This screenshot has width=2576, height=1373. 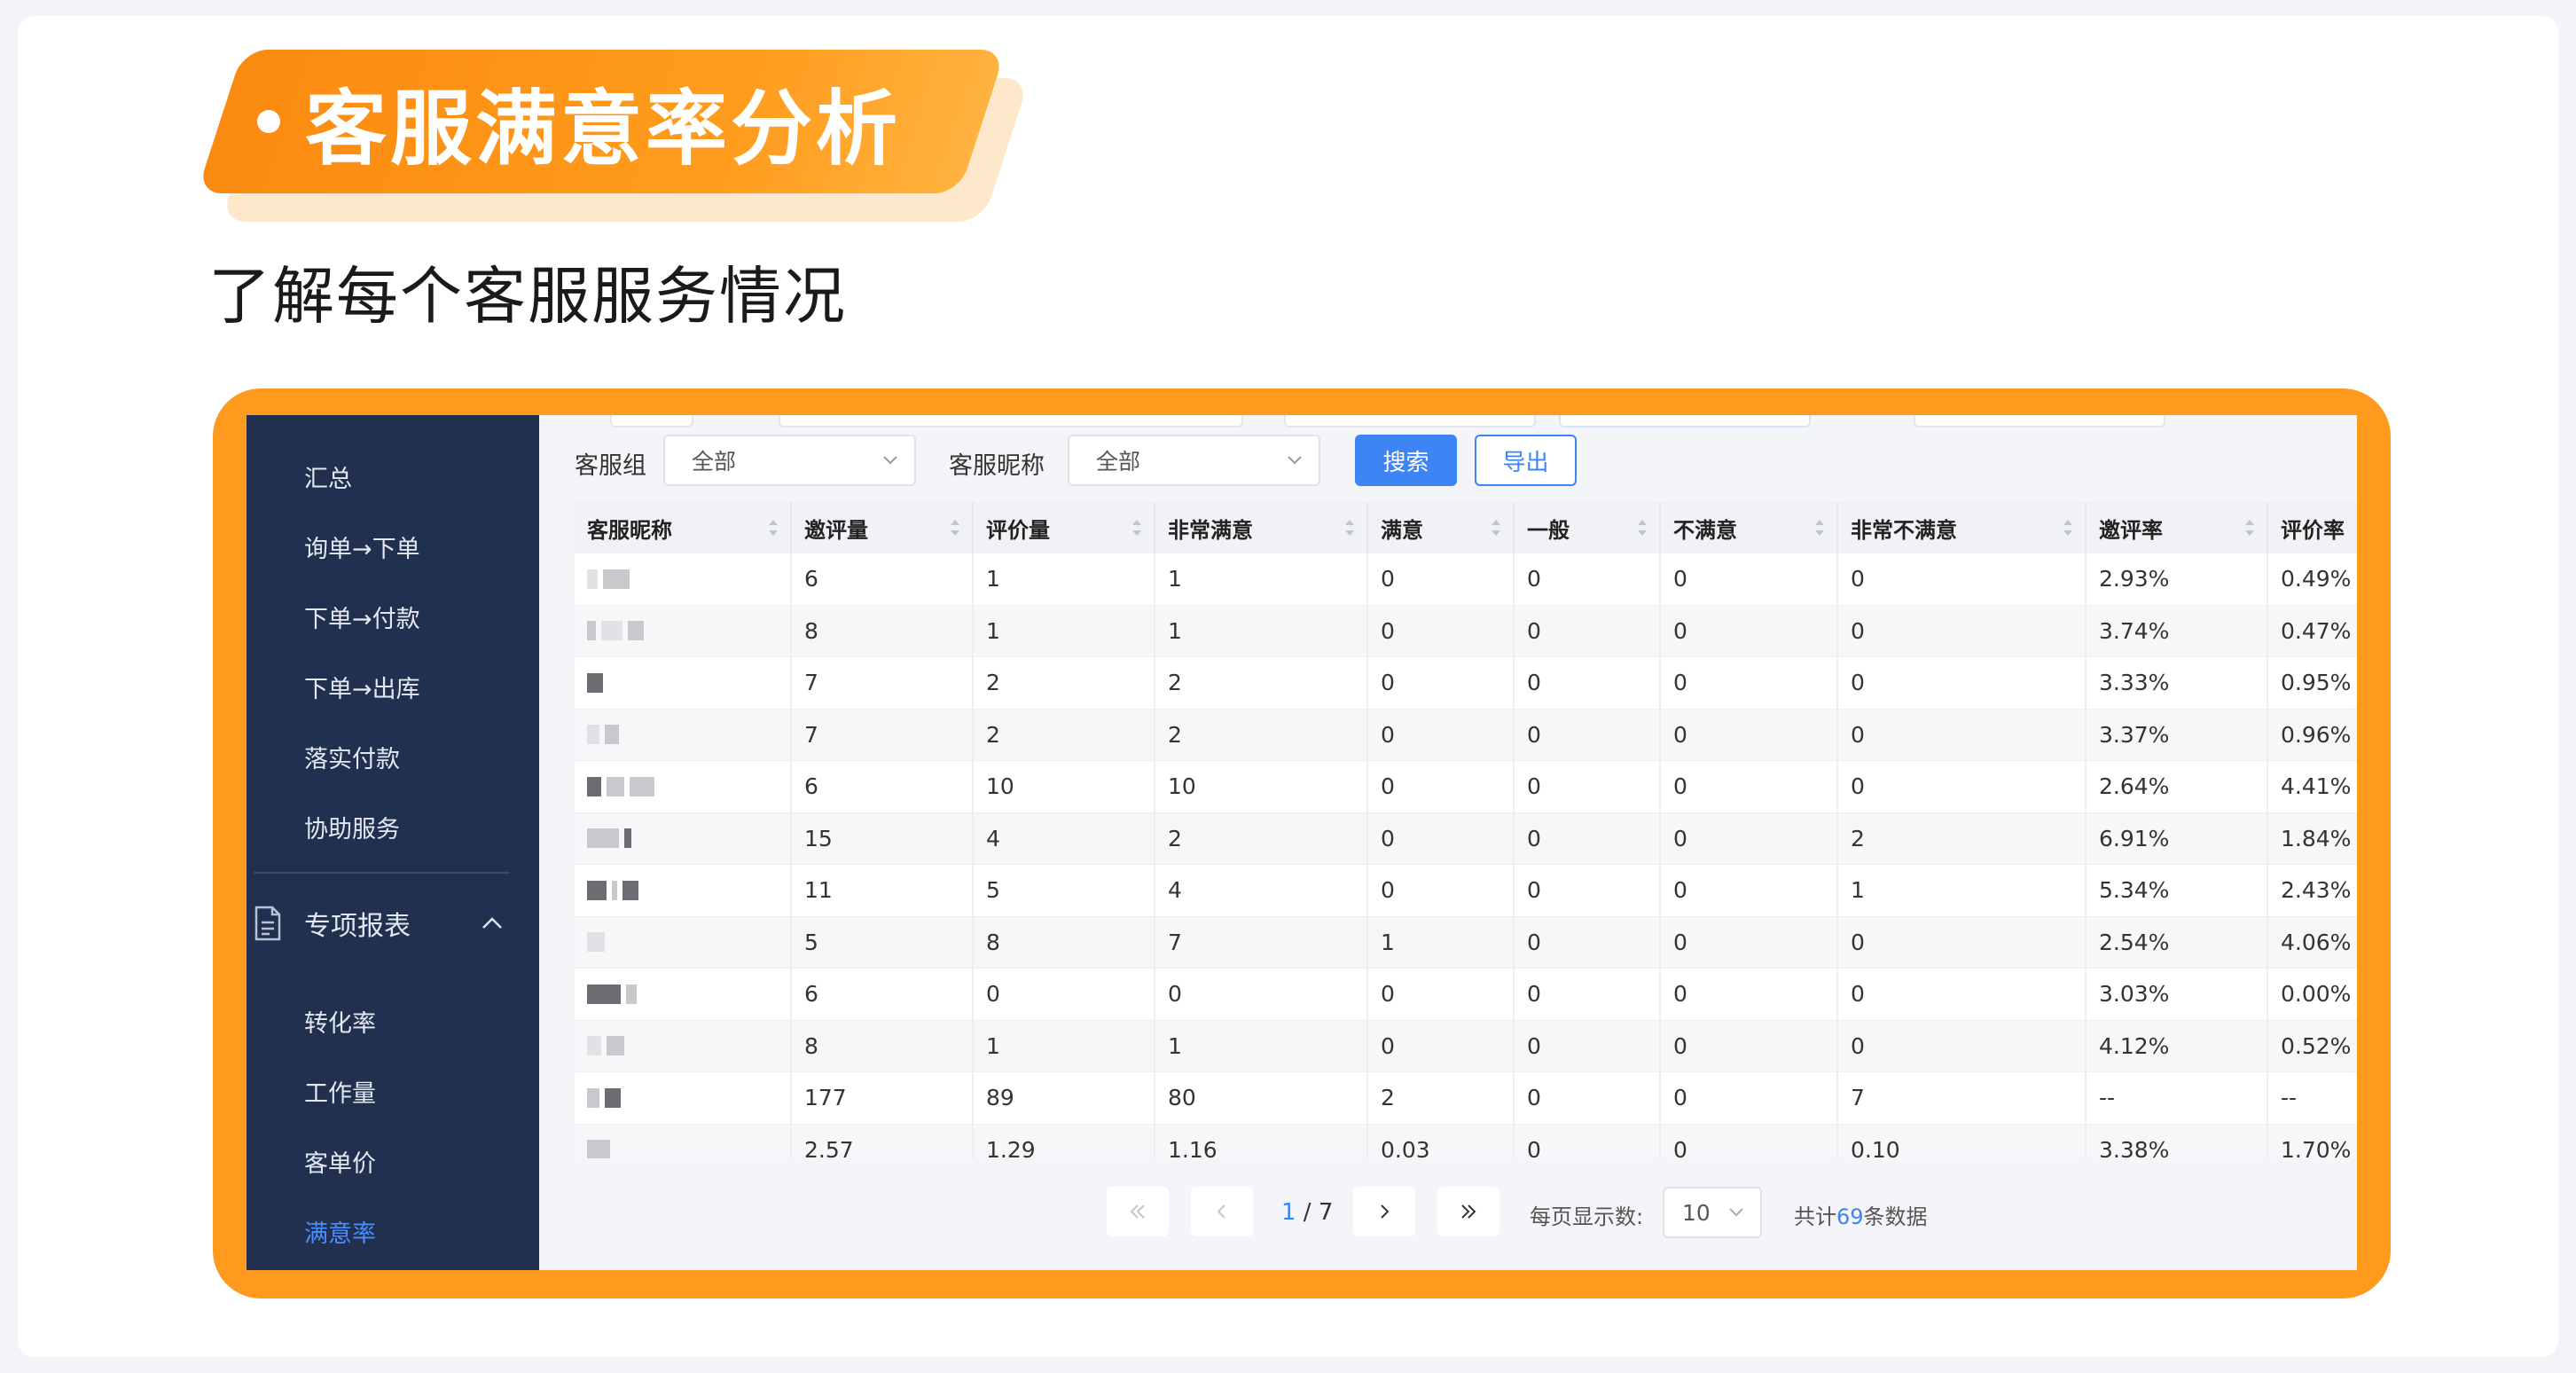 I want to click on table-row: 58710002.54%4.06%100, so click(x=1466, y=942).